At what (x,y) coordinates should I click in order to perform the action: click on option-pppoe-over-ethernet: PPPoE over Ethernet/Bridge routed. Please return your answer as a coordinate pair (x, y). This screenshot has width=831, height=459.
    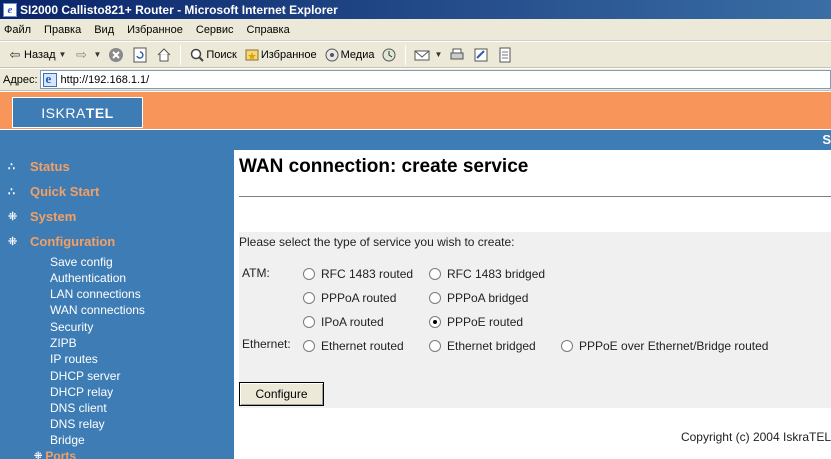
    Looking at the image, I should click on (664, 346).